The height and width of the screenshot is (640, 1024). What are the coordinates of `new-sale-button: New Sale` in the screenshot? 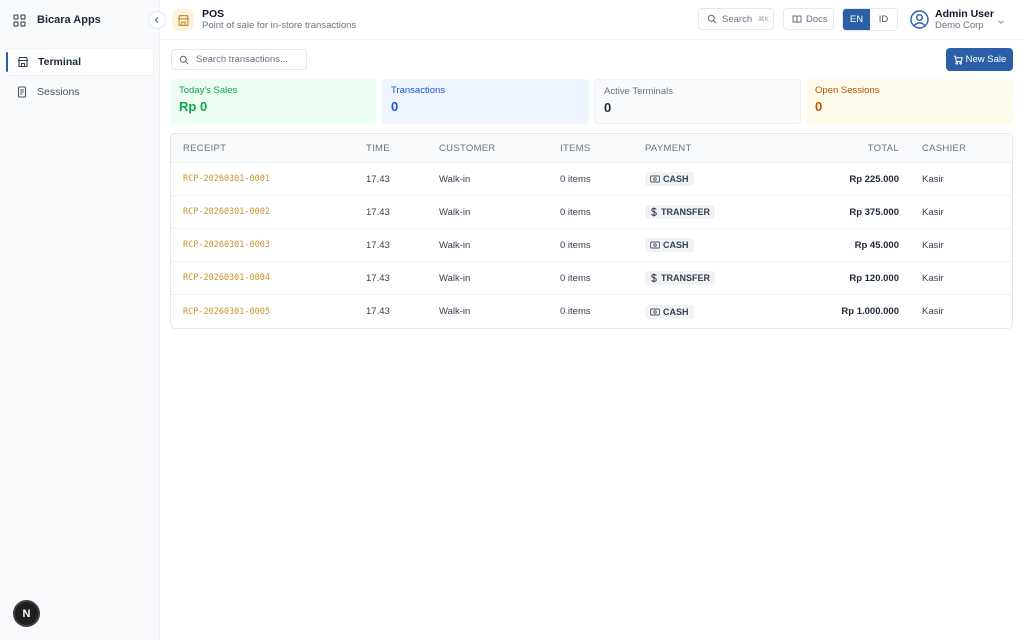 It's located at (979, 59).